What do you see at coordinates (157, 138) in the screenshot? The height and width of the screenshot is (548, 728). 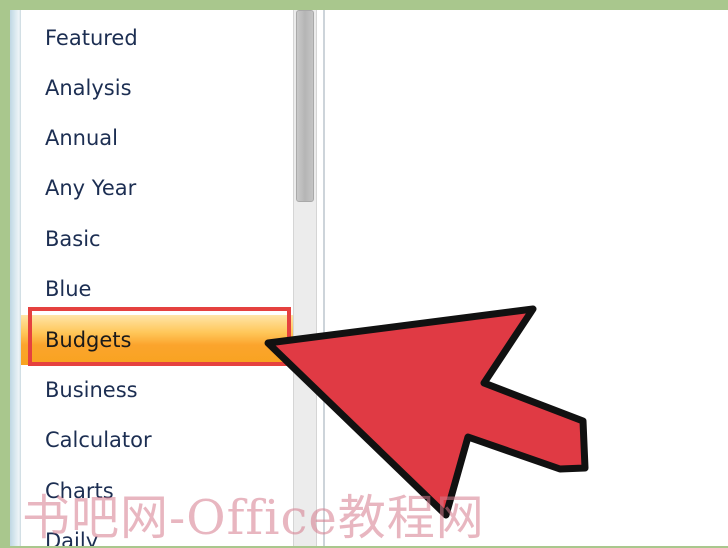 I see `category-item-annual: Annual` at bounding box center [157, 138].